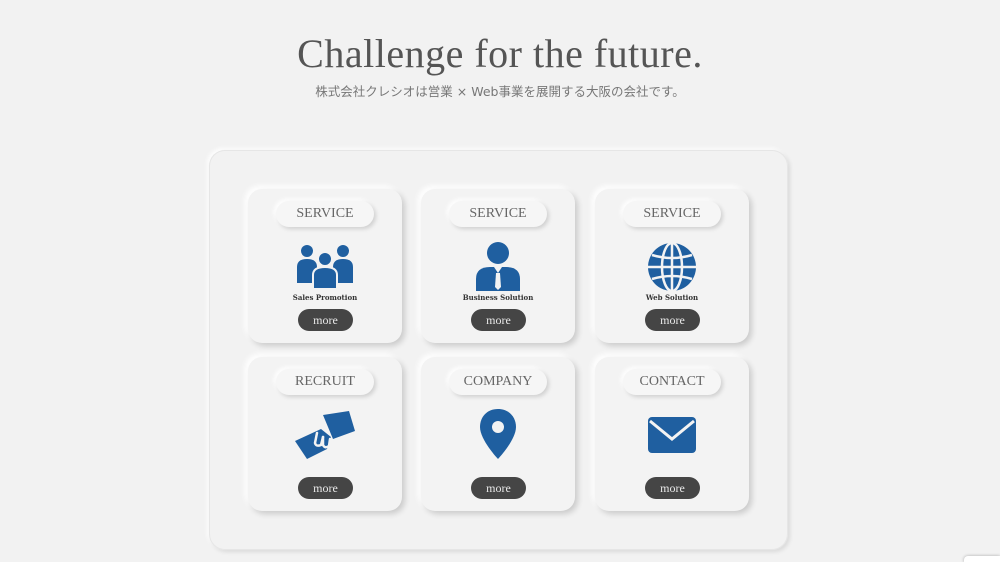 The height and width of the screenshot is (562, 1000). Describe the element at coordinates (498, 382) in the screenshot. I see `card-label: COMPANY` at that location.